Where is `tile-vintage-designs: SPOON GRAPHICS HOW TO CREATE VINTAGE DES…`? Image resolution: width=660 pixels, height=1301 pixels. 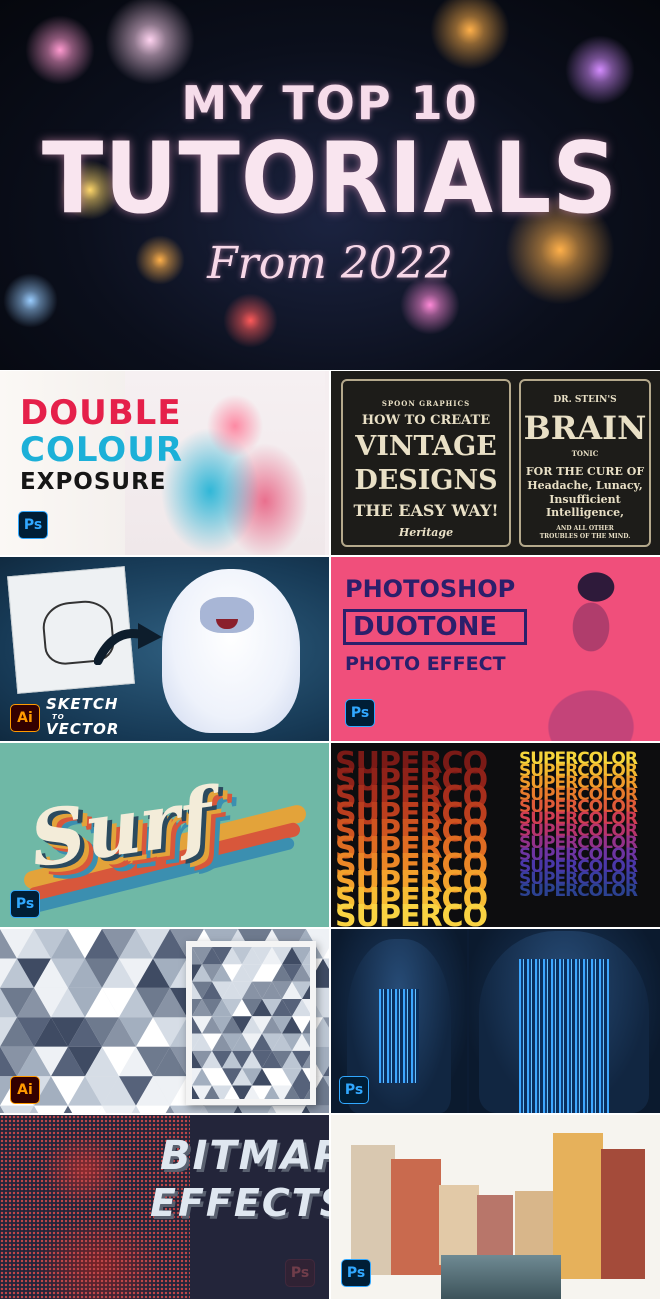 tile-vintage-designs: SPOON GRAPHICS HOW TO CREATE VINTAGE DES… is located at coordinates (495, 463).